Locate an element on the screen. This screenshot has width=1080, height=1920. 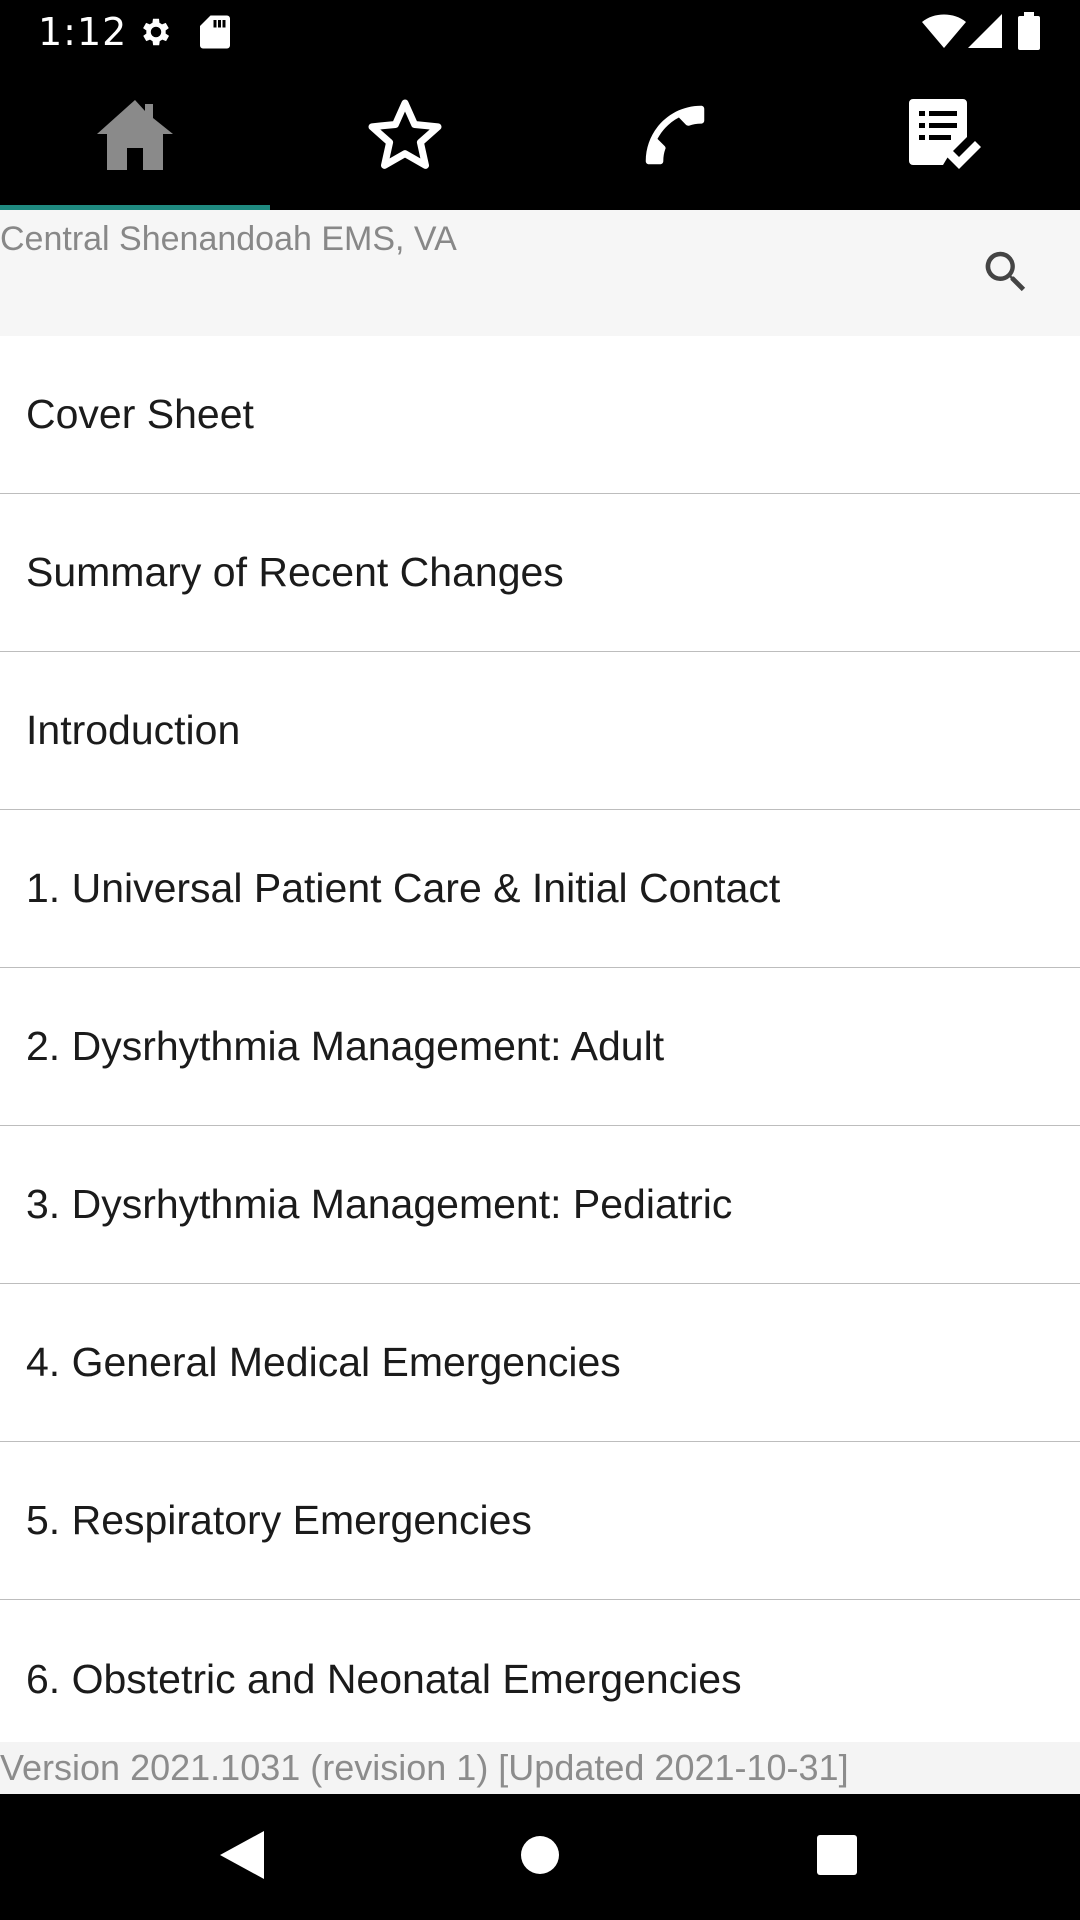
status-time: 1:12 is located at coordinates (83, 32).